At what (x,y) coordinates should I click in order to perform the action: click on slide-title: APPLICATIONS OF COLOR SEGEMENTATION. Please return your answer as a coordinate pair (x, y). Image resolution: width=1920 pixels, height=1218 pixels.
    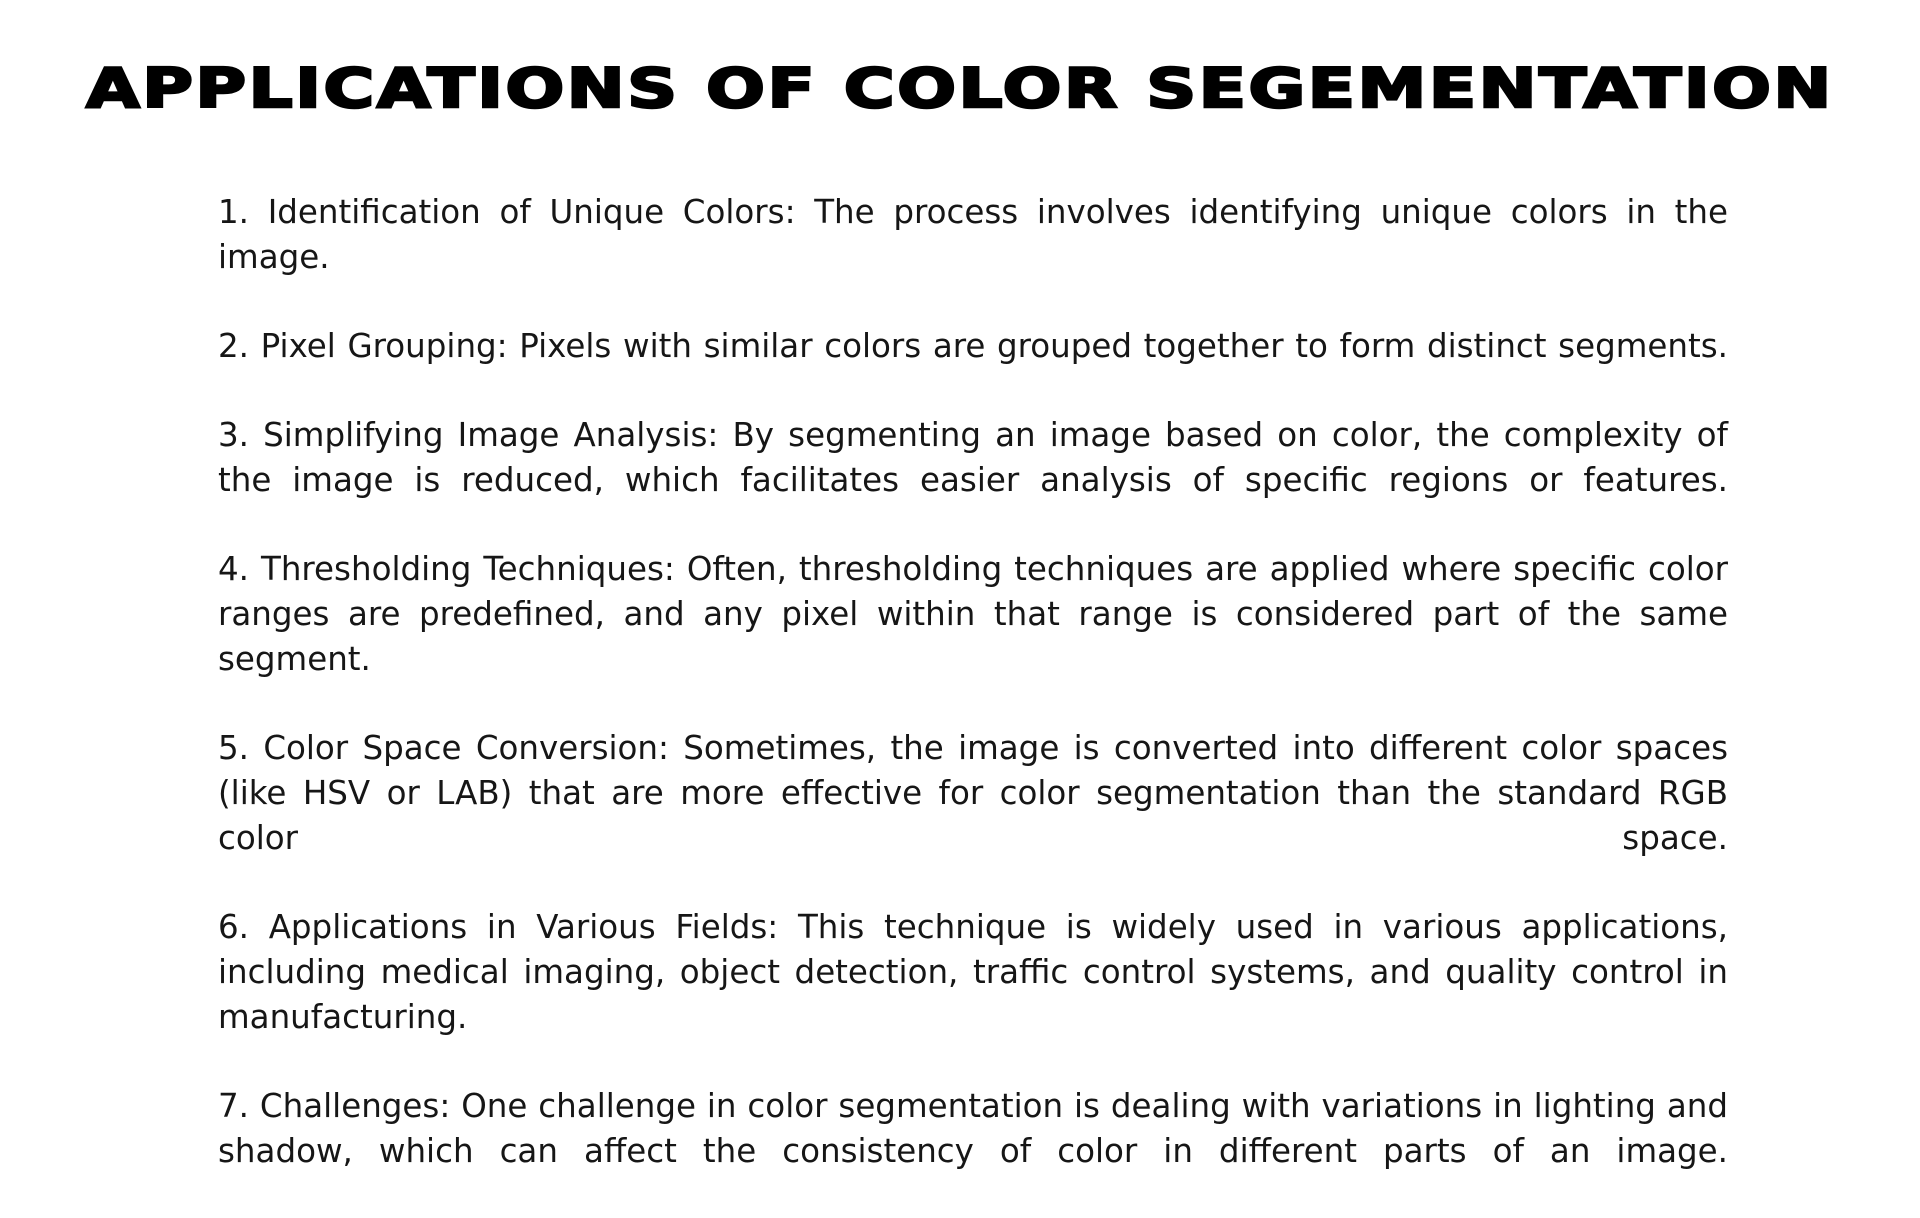
    Looking at the image, I should click on (959, 89).